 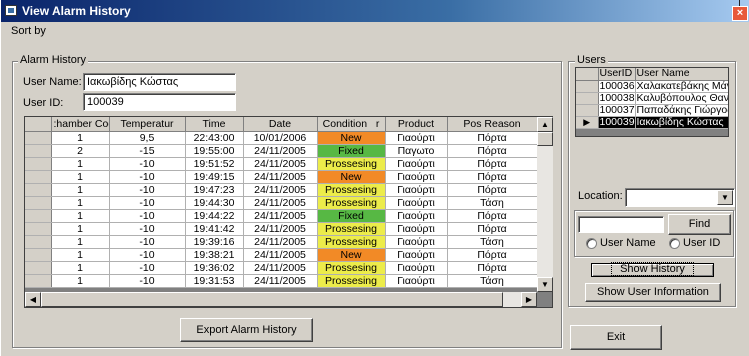 What do you see at coordinates (652, 86) in the screenshot?
I see `user-row: 100036 Χαλακατεβάκης Μάνο` at bounding box center [652, 86].